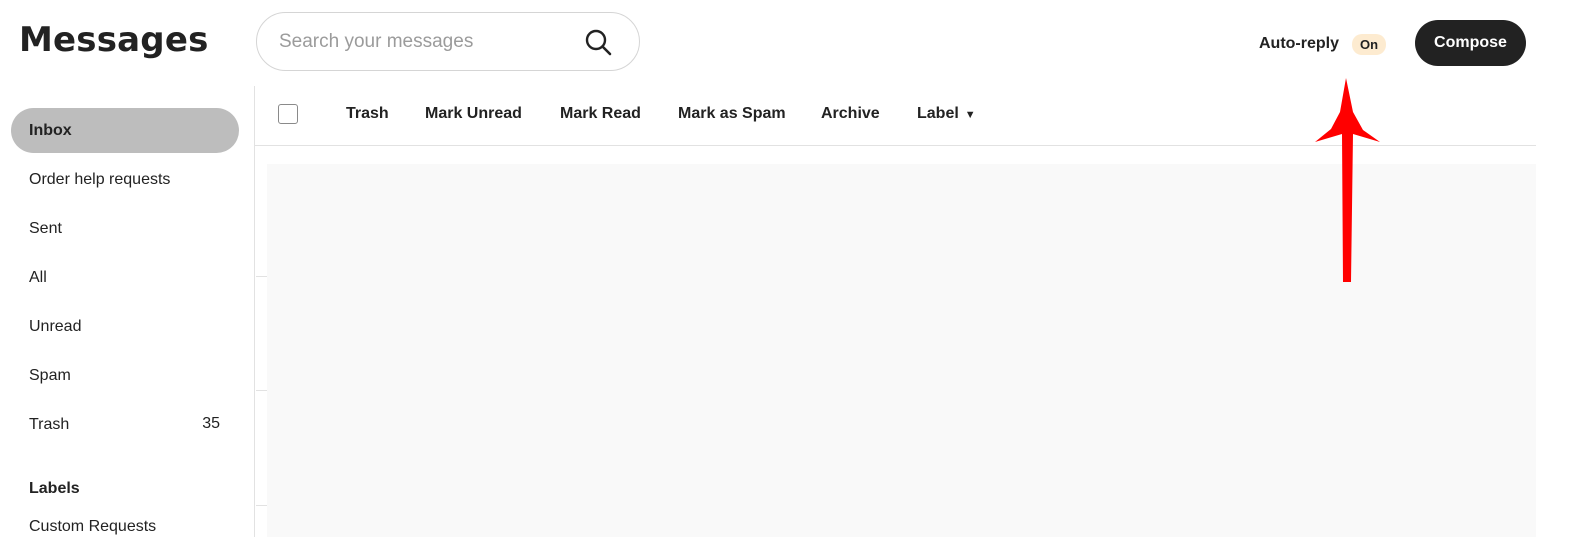 The width and height of the screenshot is (1596, 537). What do you see at coordinates (1470, 43) in the screenshot?
I see `compose-button: Compose` at bounding box center [1470, 43].